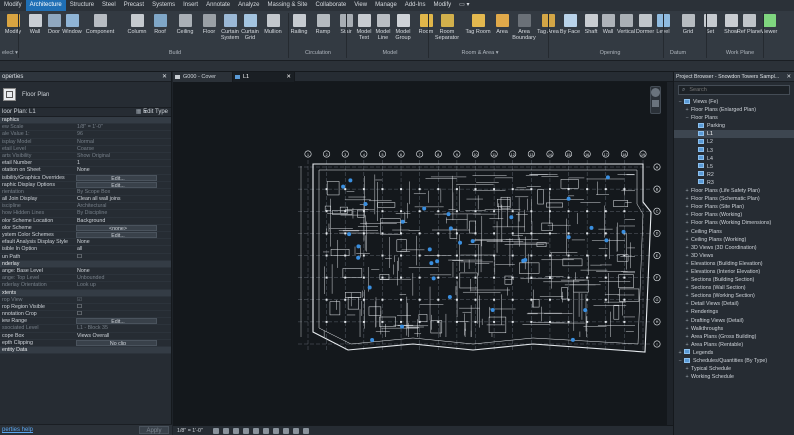  What do you see at coordinates (734, 312) in the screenshot?
I see `browser-item-renderings: + Renderings` at bounding box center [734, 312].